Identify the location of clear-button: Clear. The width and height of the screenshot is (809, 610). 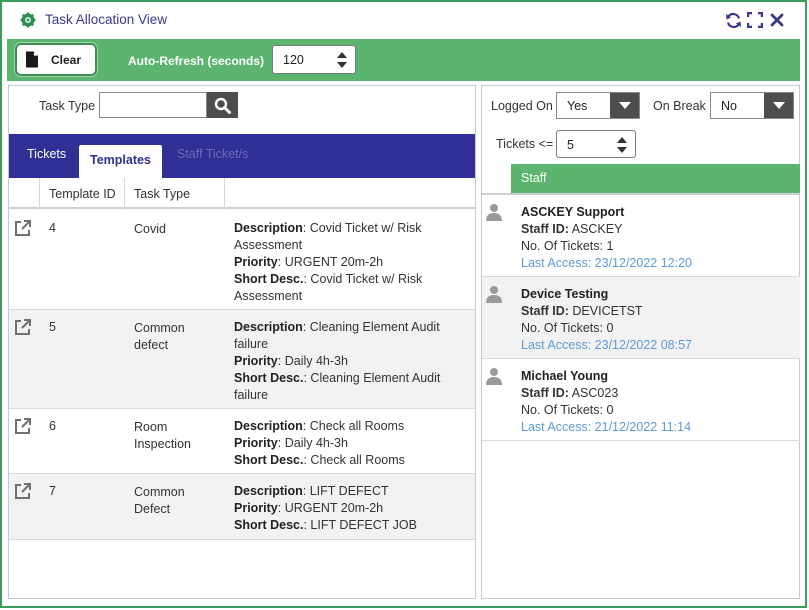
(56, 59).